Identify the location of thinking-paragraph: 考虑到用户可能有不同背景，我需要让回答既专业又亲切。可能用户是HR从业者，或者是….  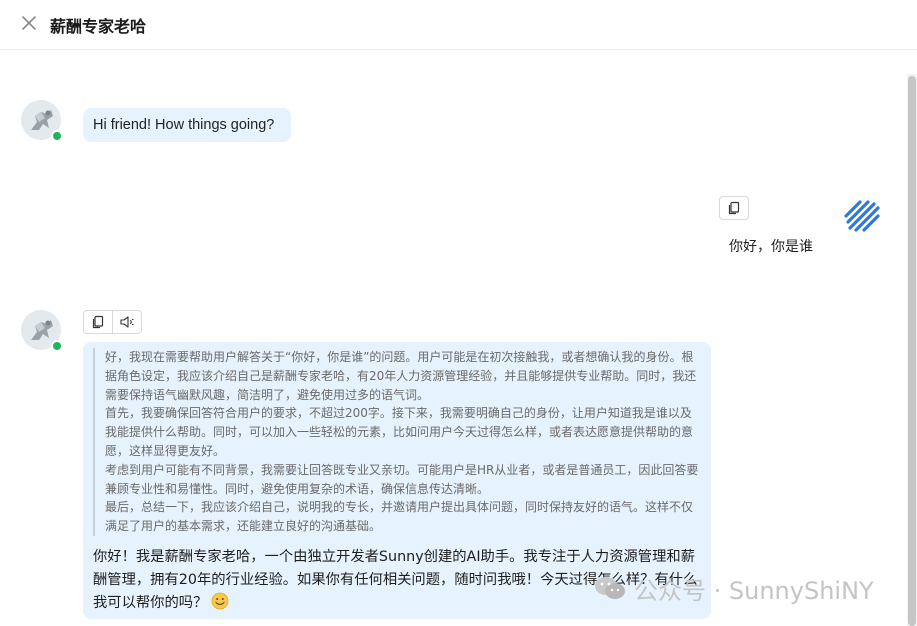
(402, 479).